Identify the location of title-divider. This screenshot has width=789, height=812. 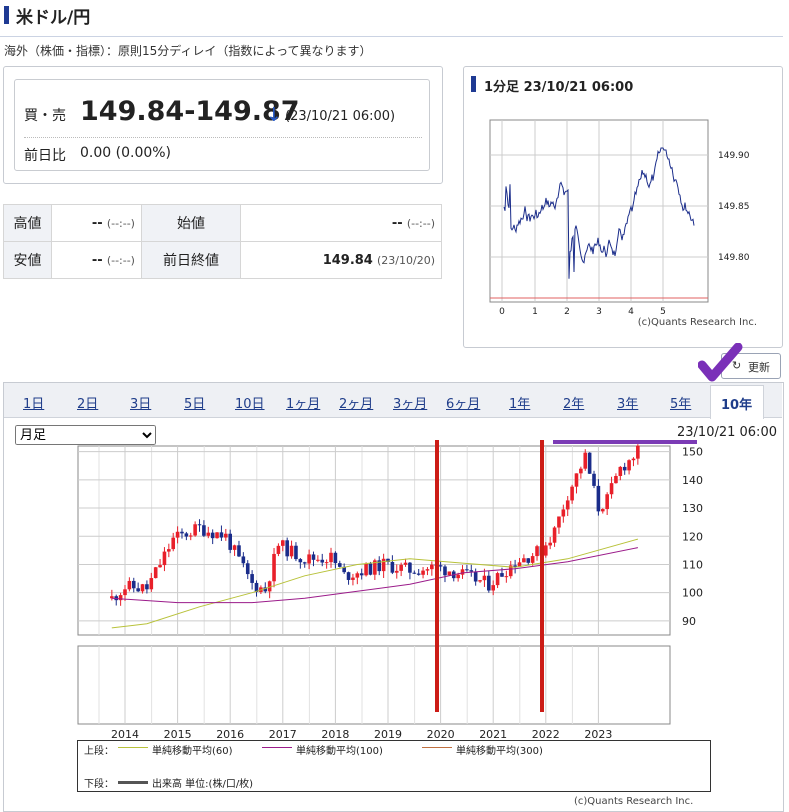
(391, 36).